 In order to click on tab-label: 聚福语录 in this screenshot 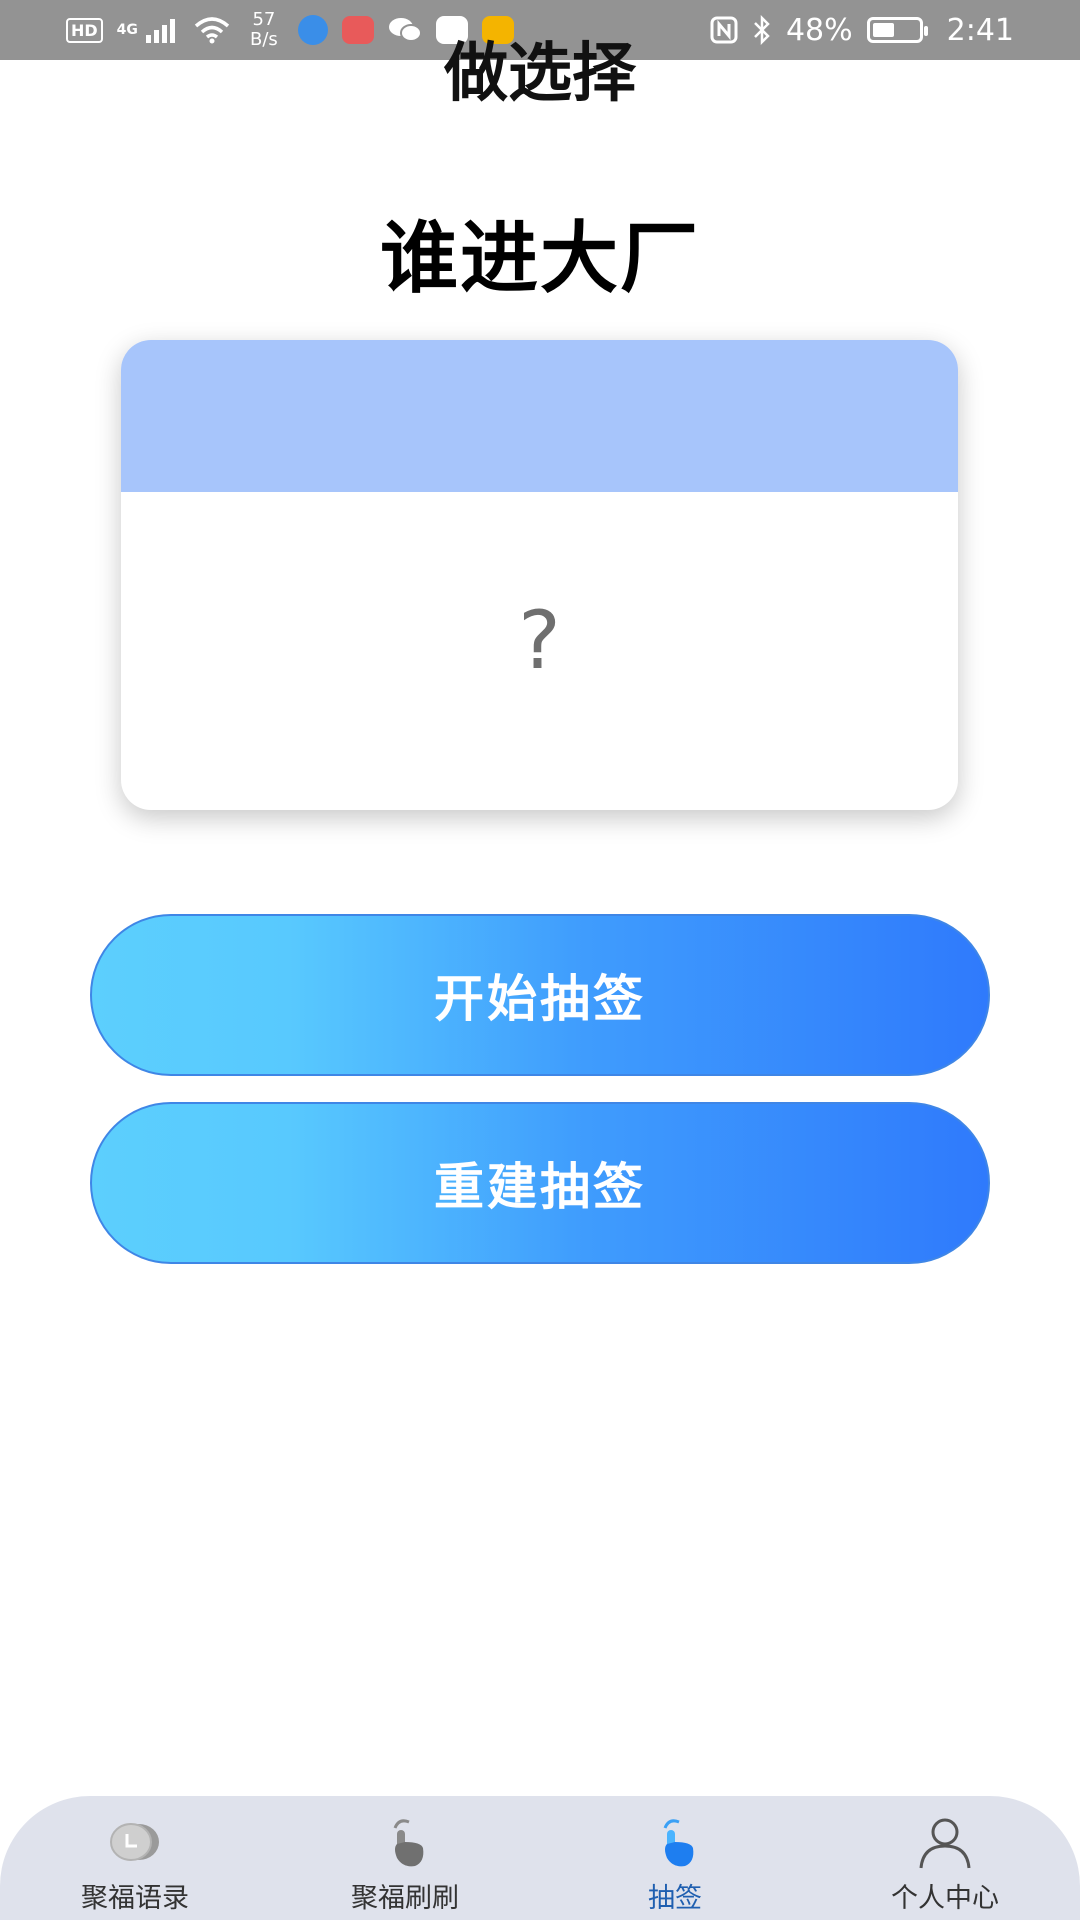, I will do `click(135, 1898)`.